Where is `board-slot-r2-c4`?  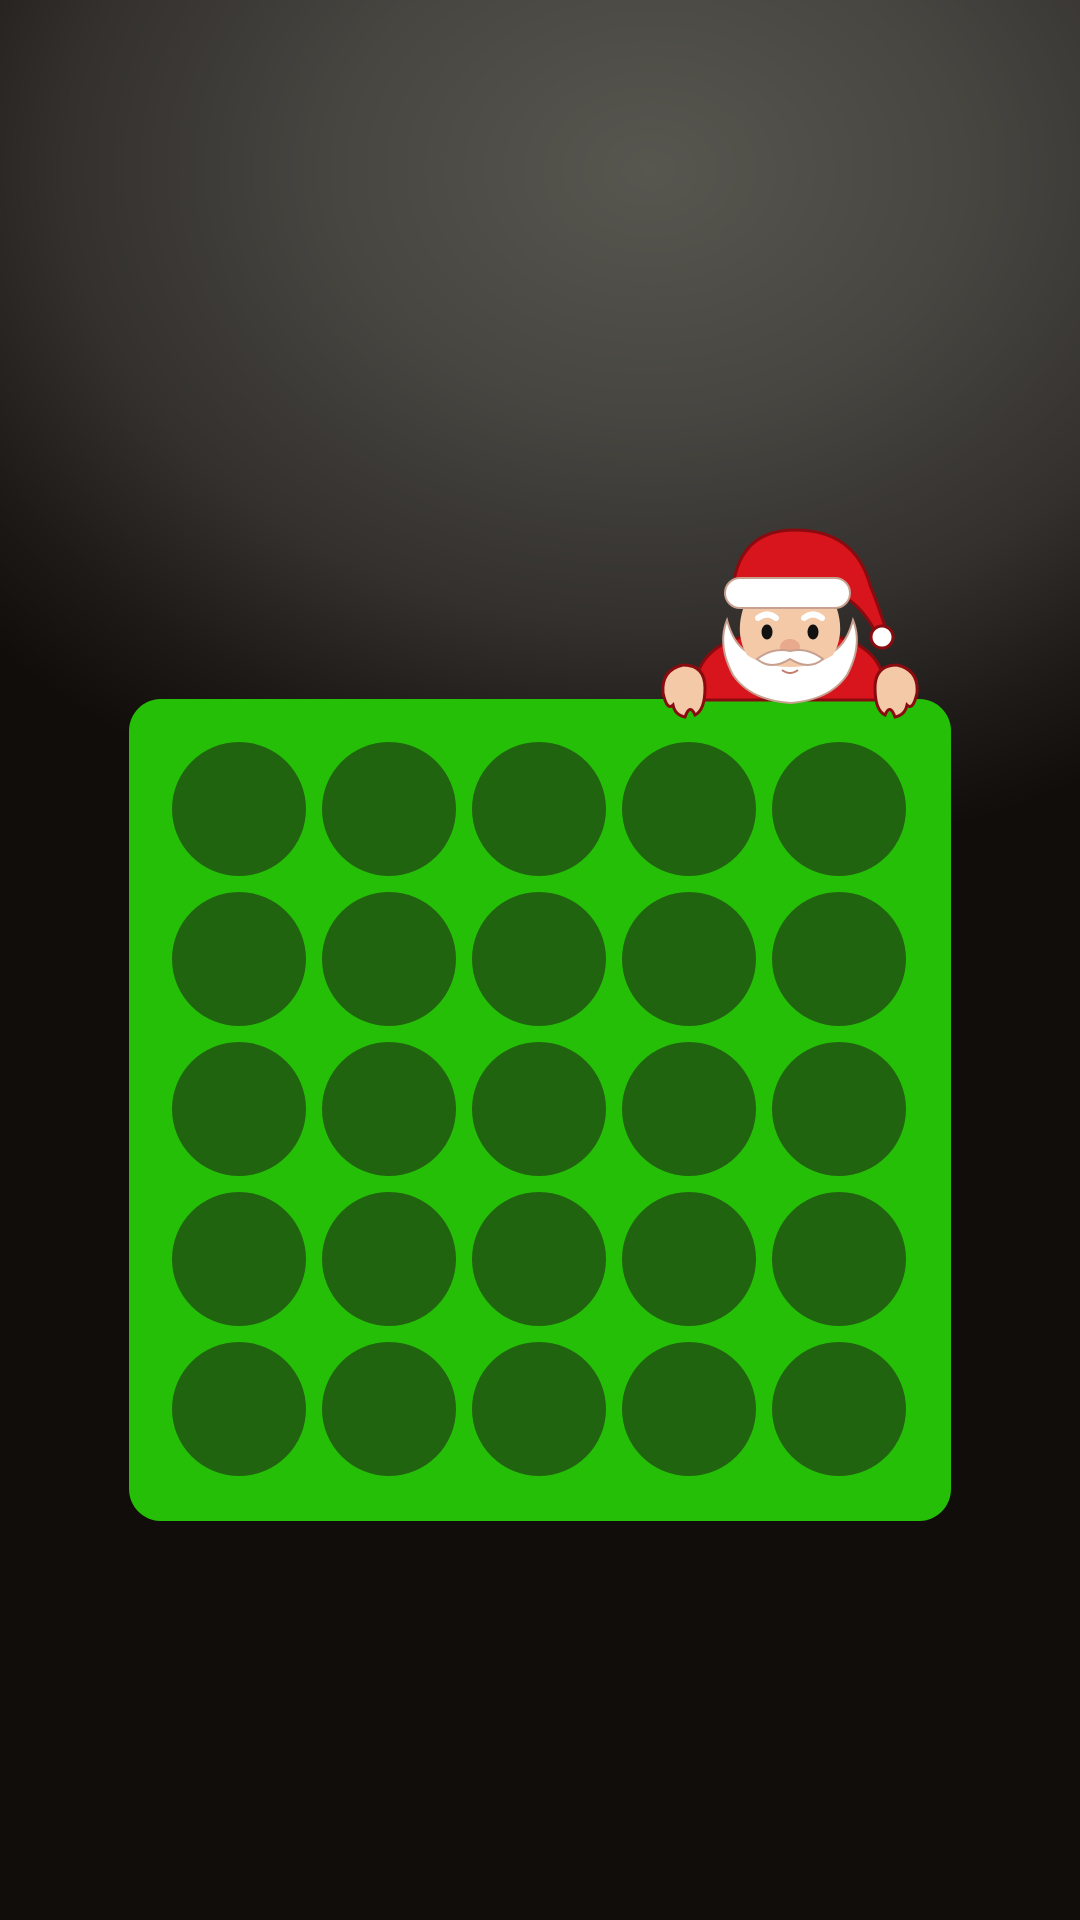
board-slot-r2-c4 is located at coordinates (689, 959).